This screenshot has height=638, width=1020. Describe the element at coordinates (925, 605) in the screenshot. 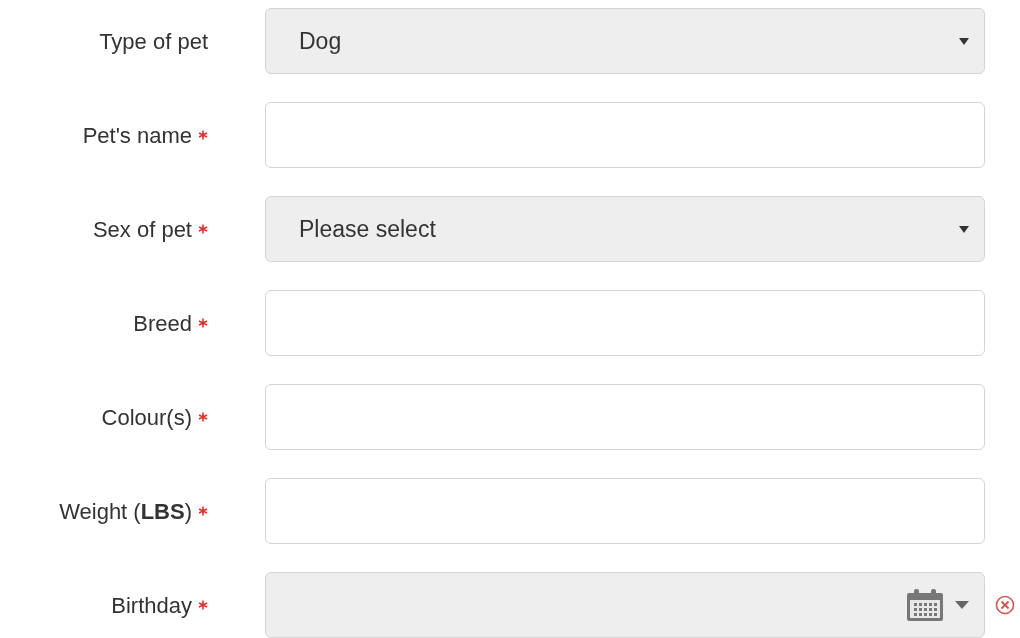

I see `calendar-icon` at that location.